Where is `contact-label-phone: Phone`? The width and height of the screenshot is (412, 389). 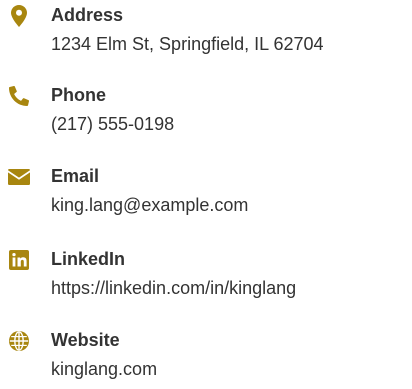 contact-label-phone: Phone is located at coordinates (79, 95).